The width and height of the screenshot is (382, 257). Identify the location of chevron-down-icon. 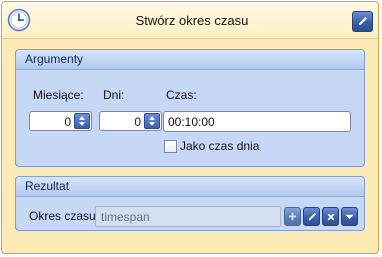
(349, 216).